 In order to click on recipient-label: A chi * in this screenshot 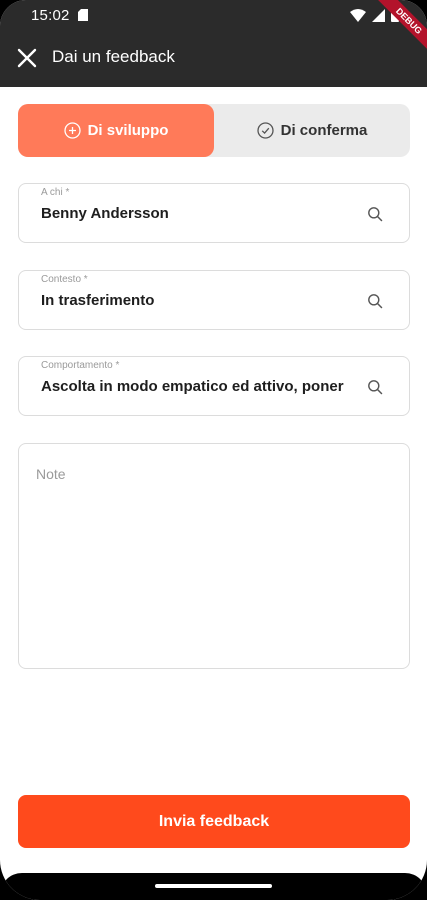, I will do `click(55, 192)`.